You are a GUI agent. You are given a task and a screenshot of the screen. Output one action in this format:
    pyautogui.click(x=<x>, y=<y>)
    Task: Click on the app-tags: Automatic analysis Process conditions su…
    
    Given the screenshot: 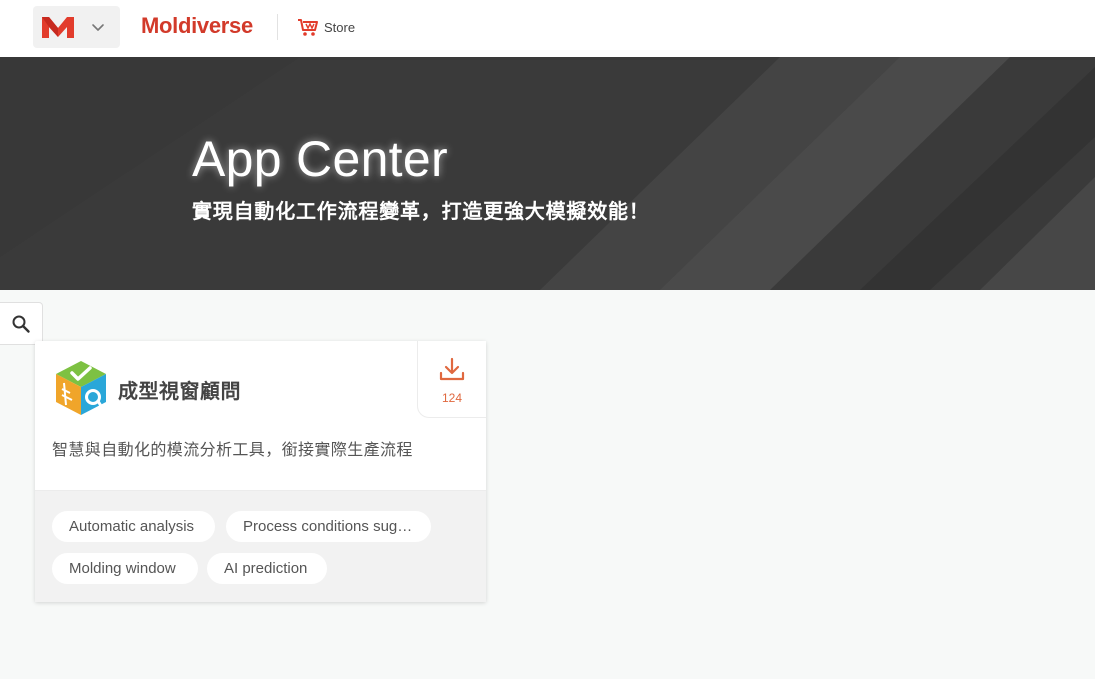 What is the action you would take?
    pyautogui.click(x=260, y=546)
    